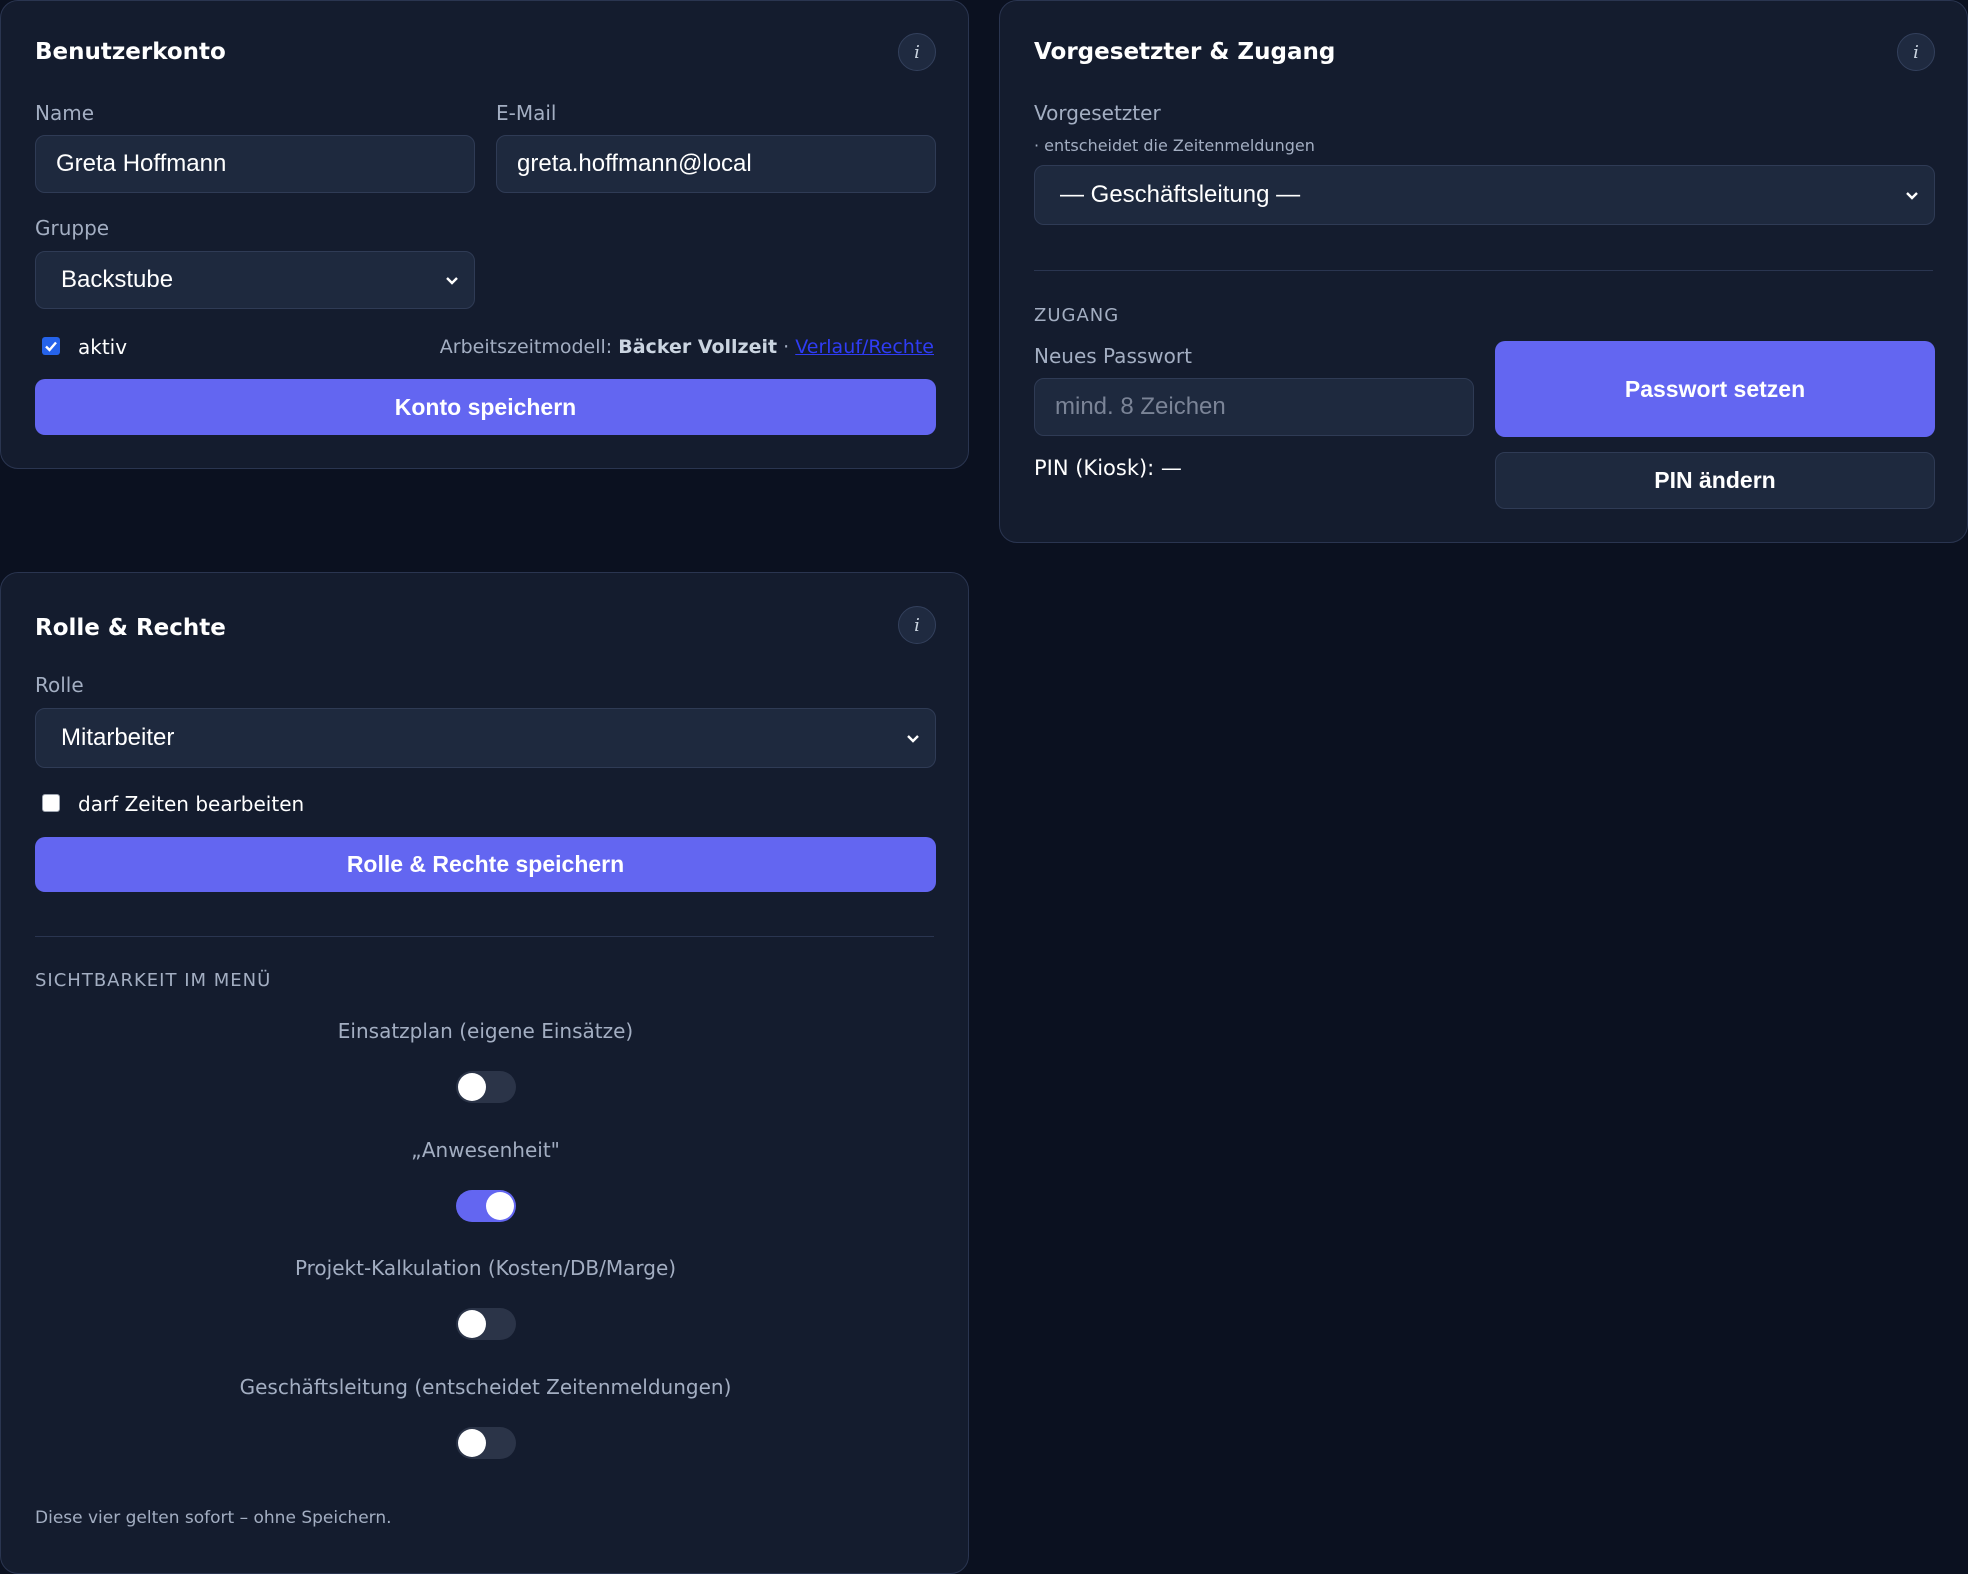 Image resolution: width=1968 pixels, height=1574 pixels. Describe the element at coordinates (526, 347) in the screenshot. I see `work-model-prefix: Arbeitszeitmodell:` at that location.